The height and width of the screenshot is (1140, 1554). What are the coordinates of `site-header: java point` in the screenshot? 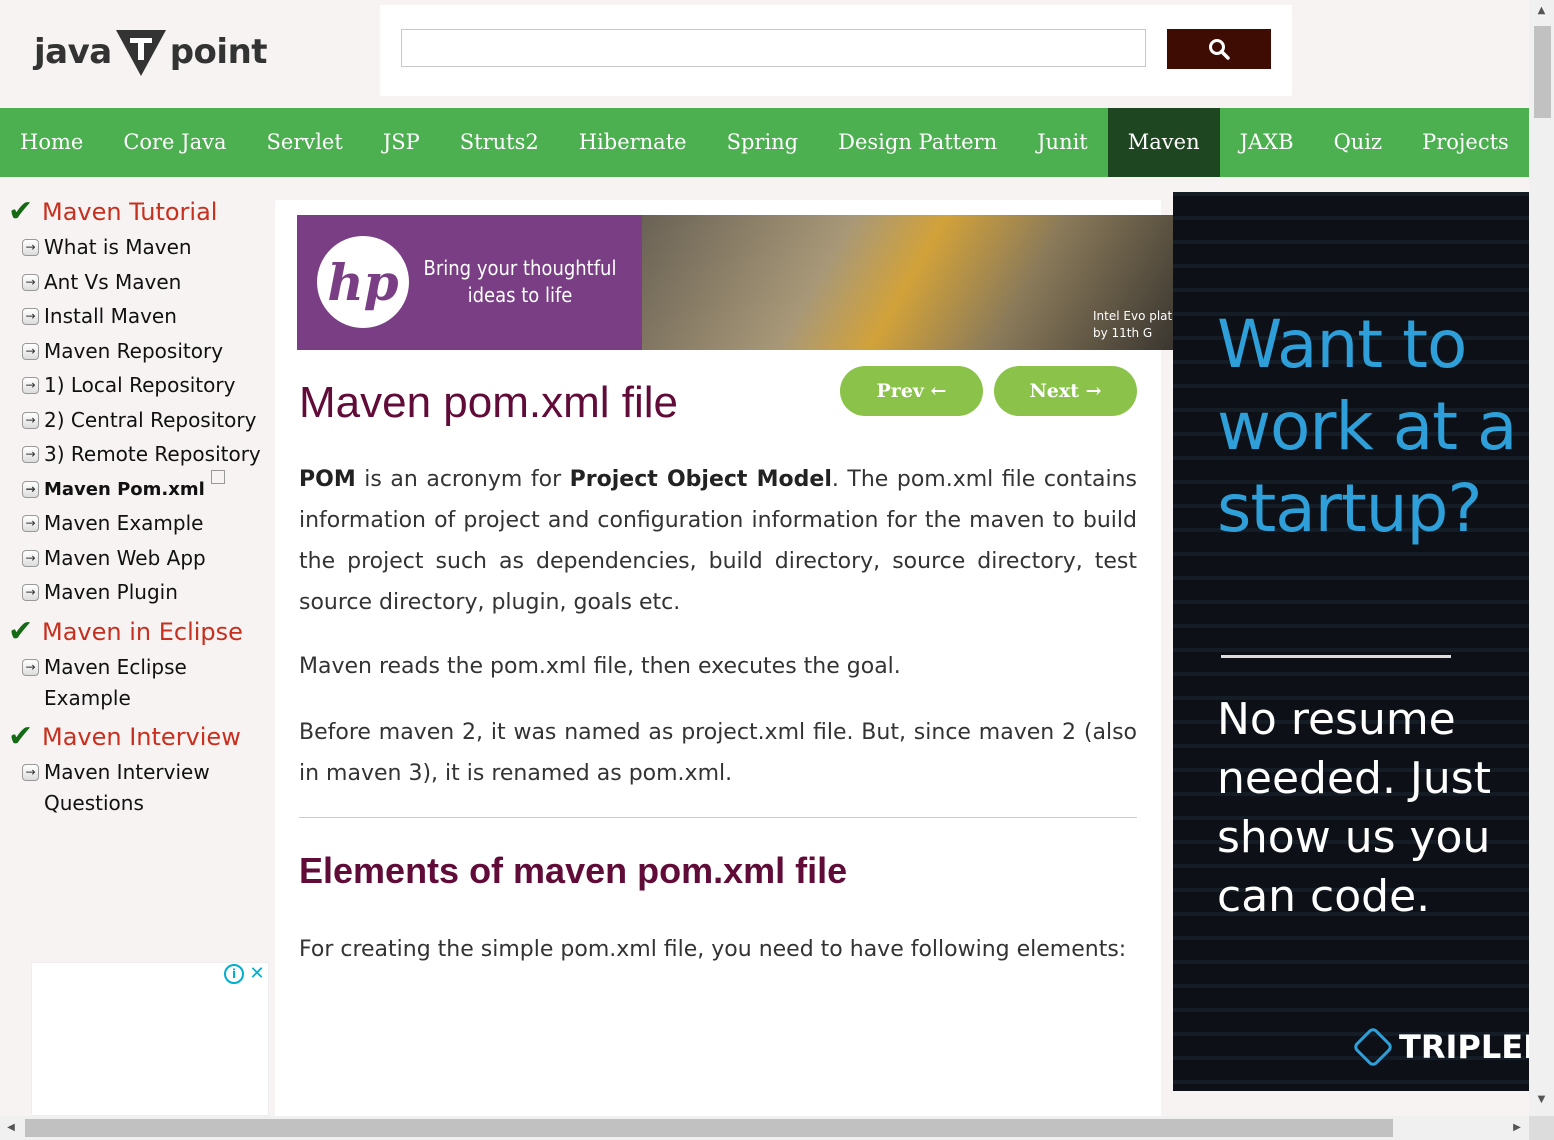 It's located at (764, 54).